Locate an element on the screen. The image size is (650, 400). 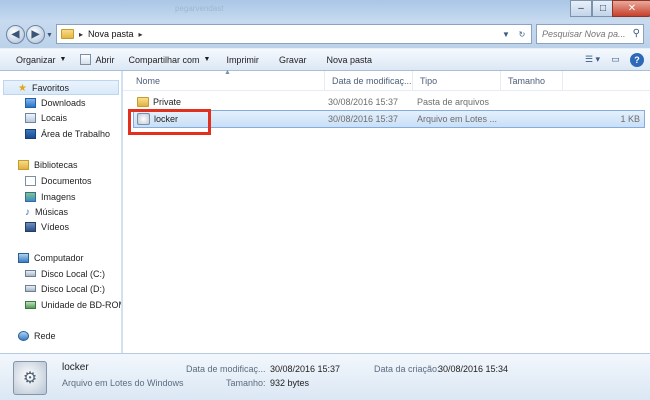
nav-disk-d: Disco Local (D:) is located at coordinates (65, 288).